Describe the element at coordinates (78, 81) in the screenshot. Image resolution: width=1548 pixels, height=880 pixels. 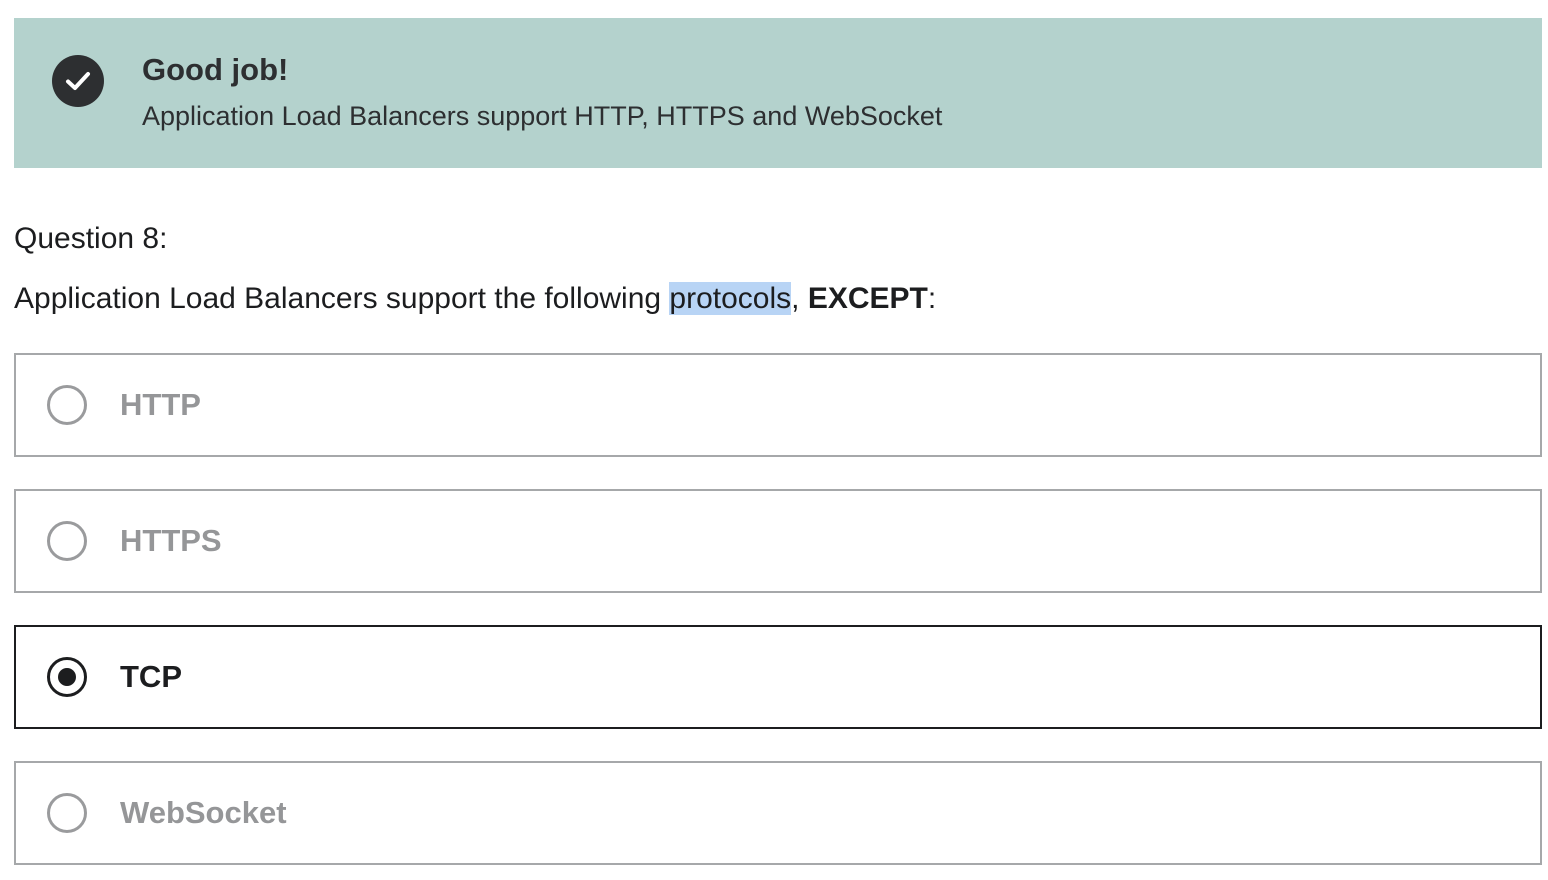
I see `check-circle-icon` at that location.